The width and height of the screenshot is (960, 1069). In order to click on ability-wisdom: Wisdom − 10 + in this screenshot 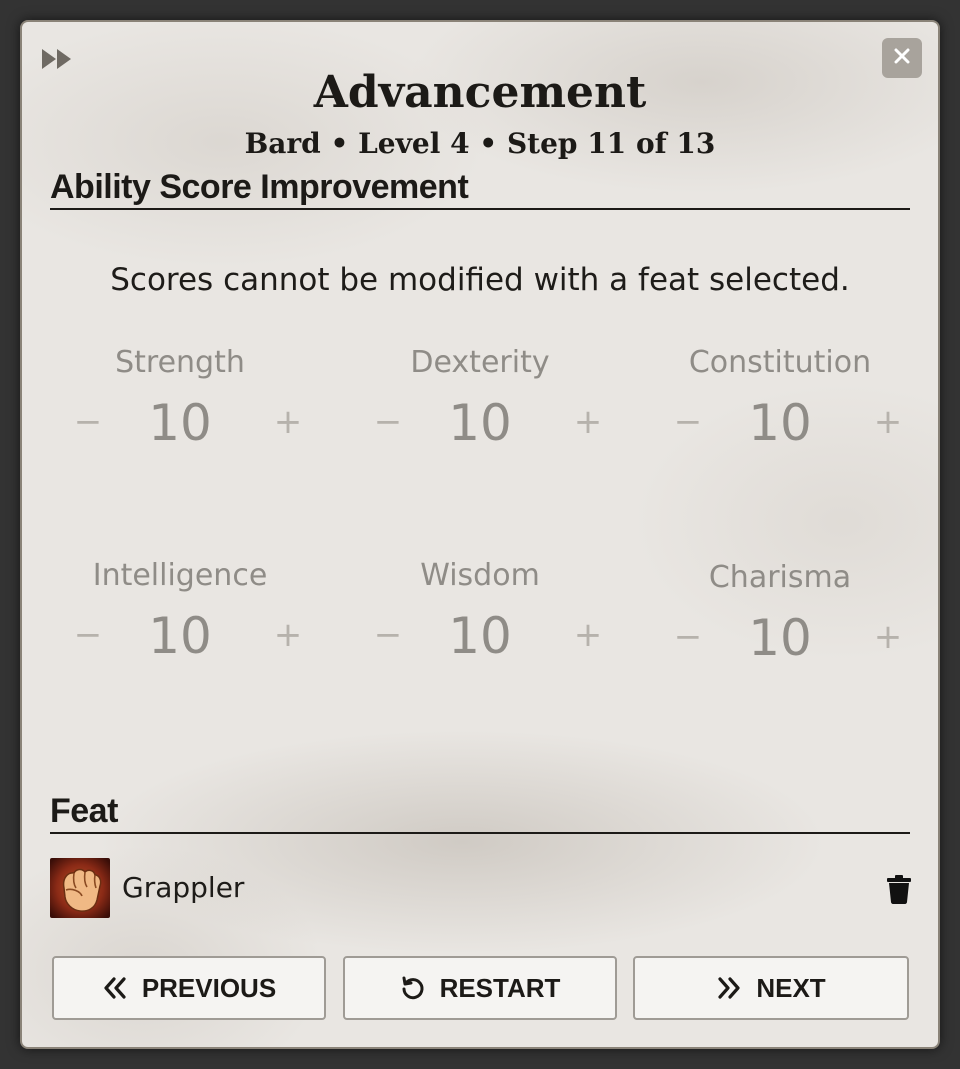, I will do `click(480, 630)`.